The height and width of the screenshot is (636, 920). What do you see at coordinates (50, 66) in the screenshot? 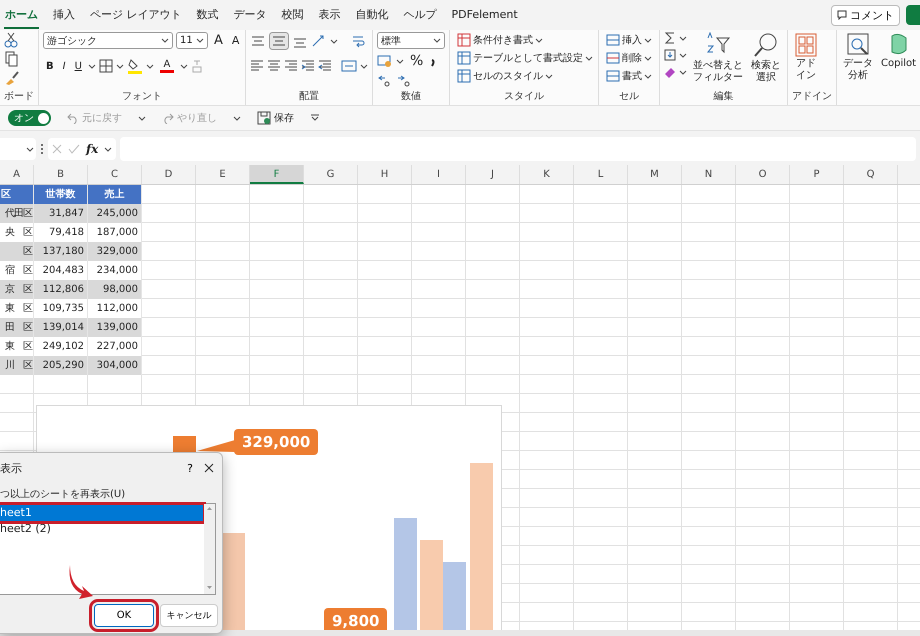
I see `bold-button: B` at bounding box center [50, 66].